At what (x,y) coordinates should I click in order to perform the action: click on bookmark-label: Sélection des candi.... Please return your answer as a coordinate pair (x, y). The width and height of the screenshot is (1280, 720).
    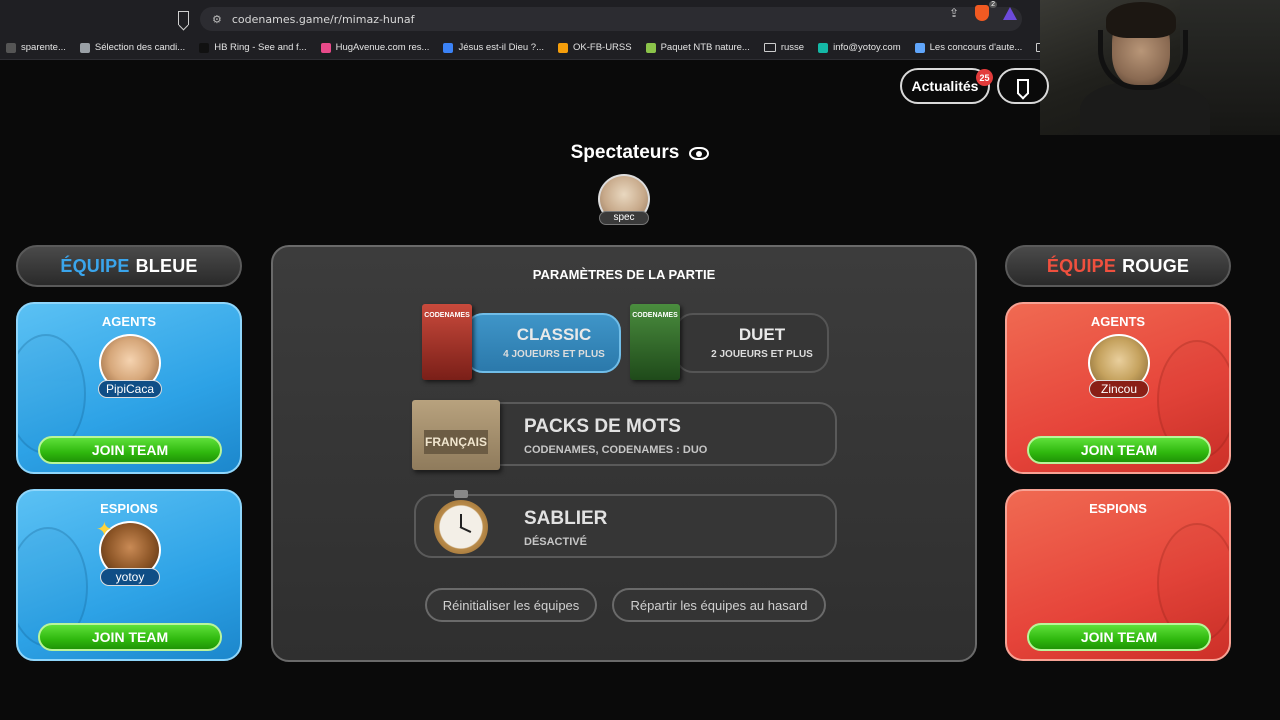
    Looking at the image, I should click on (140, 47).